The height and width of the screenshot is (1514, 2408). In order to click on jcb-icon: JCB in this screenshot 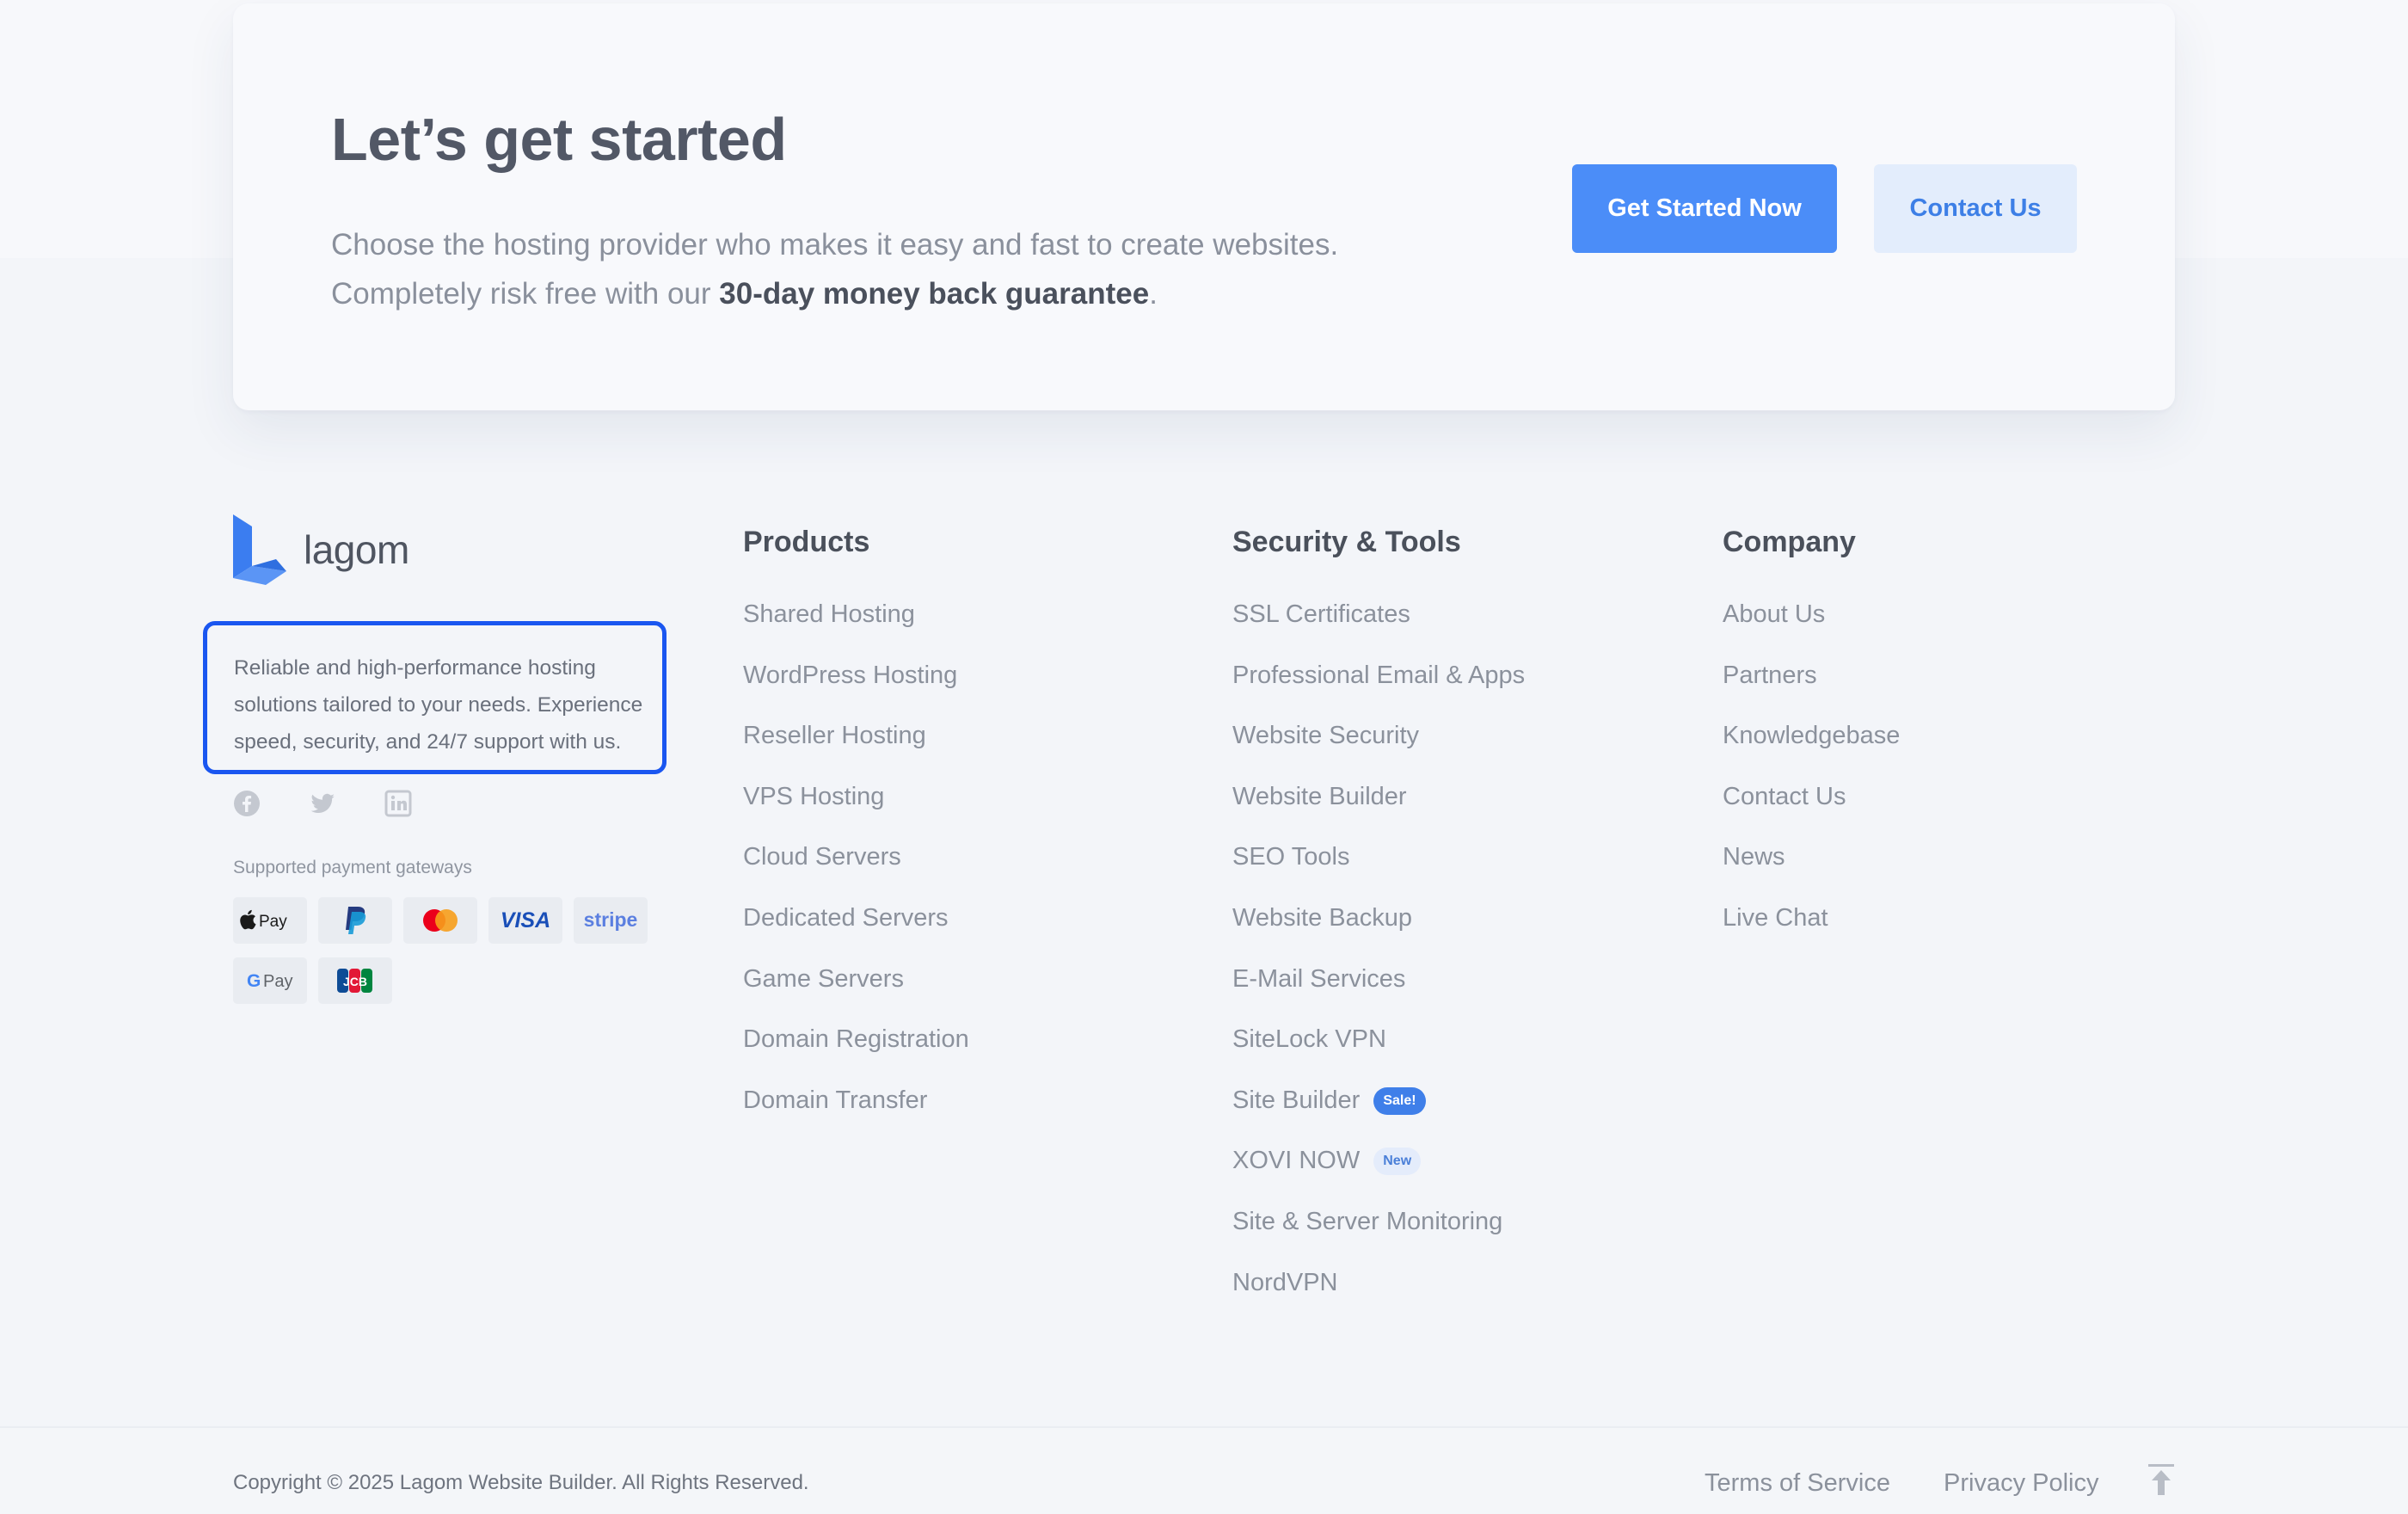, I will do `click(355, 980)`.